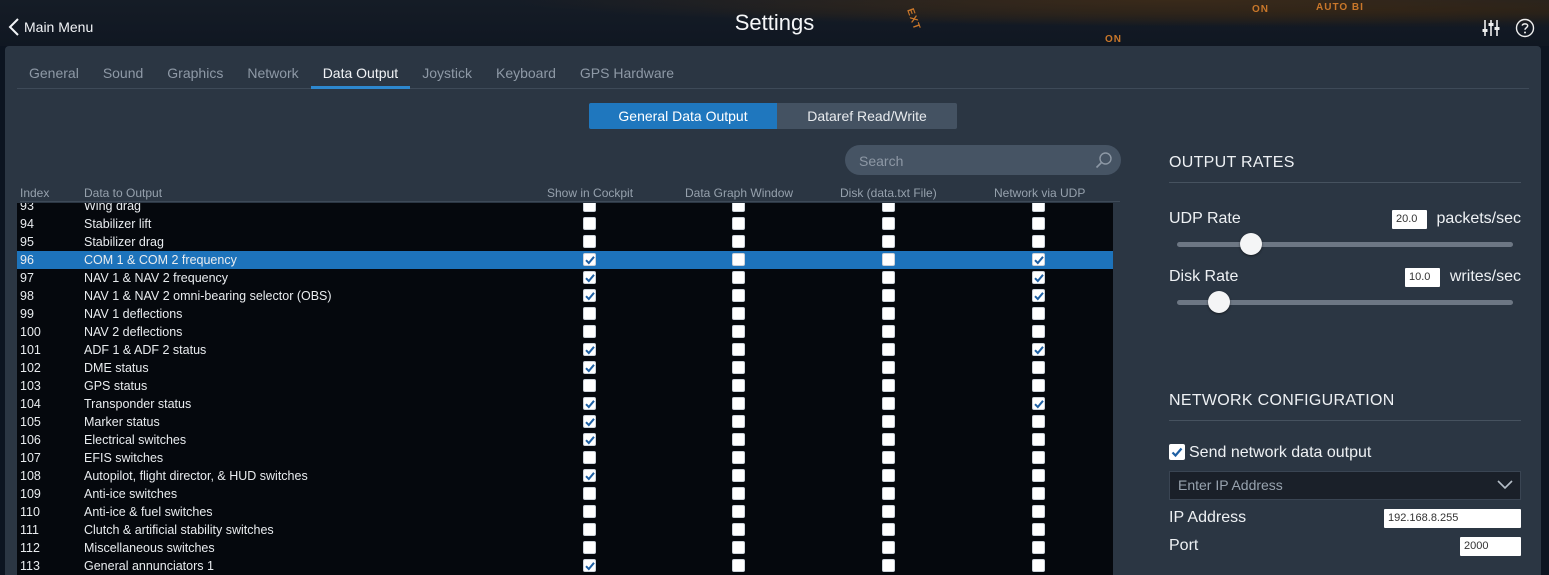 The image size is (1549, 575). Describe the element at coordinates (565, 458) in the screenshot. I see `table-row: 107 EFIS switches` at that location.